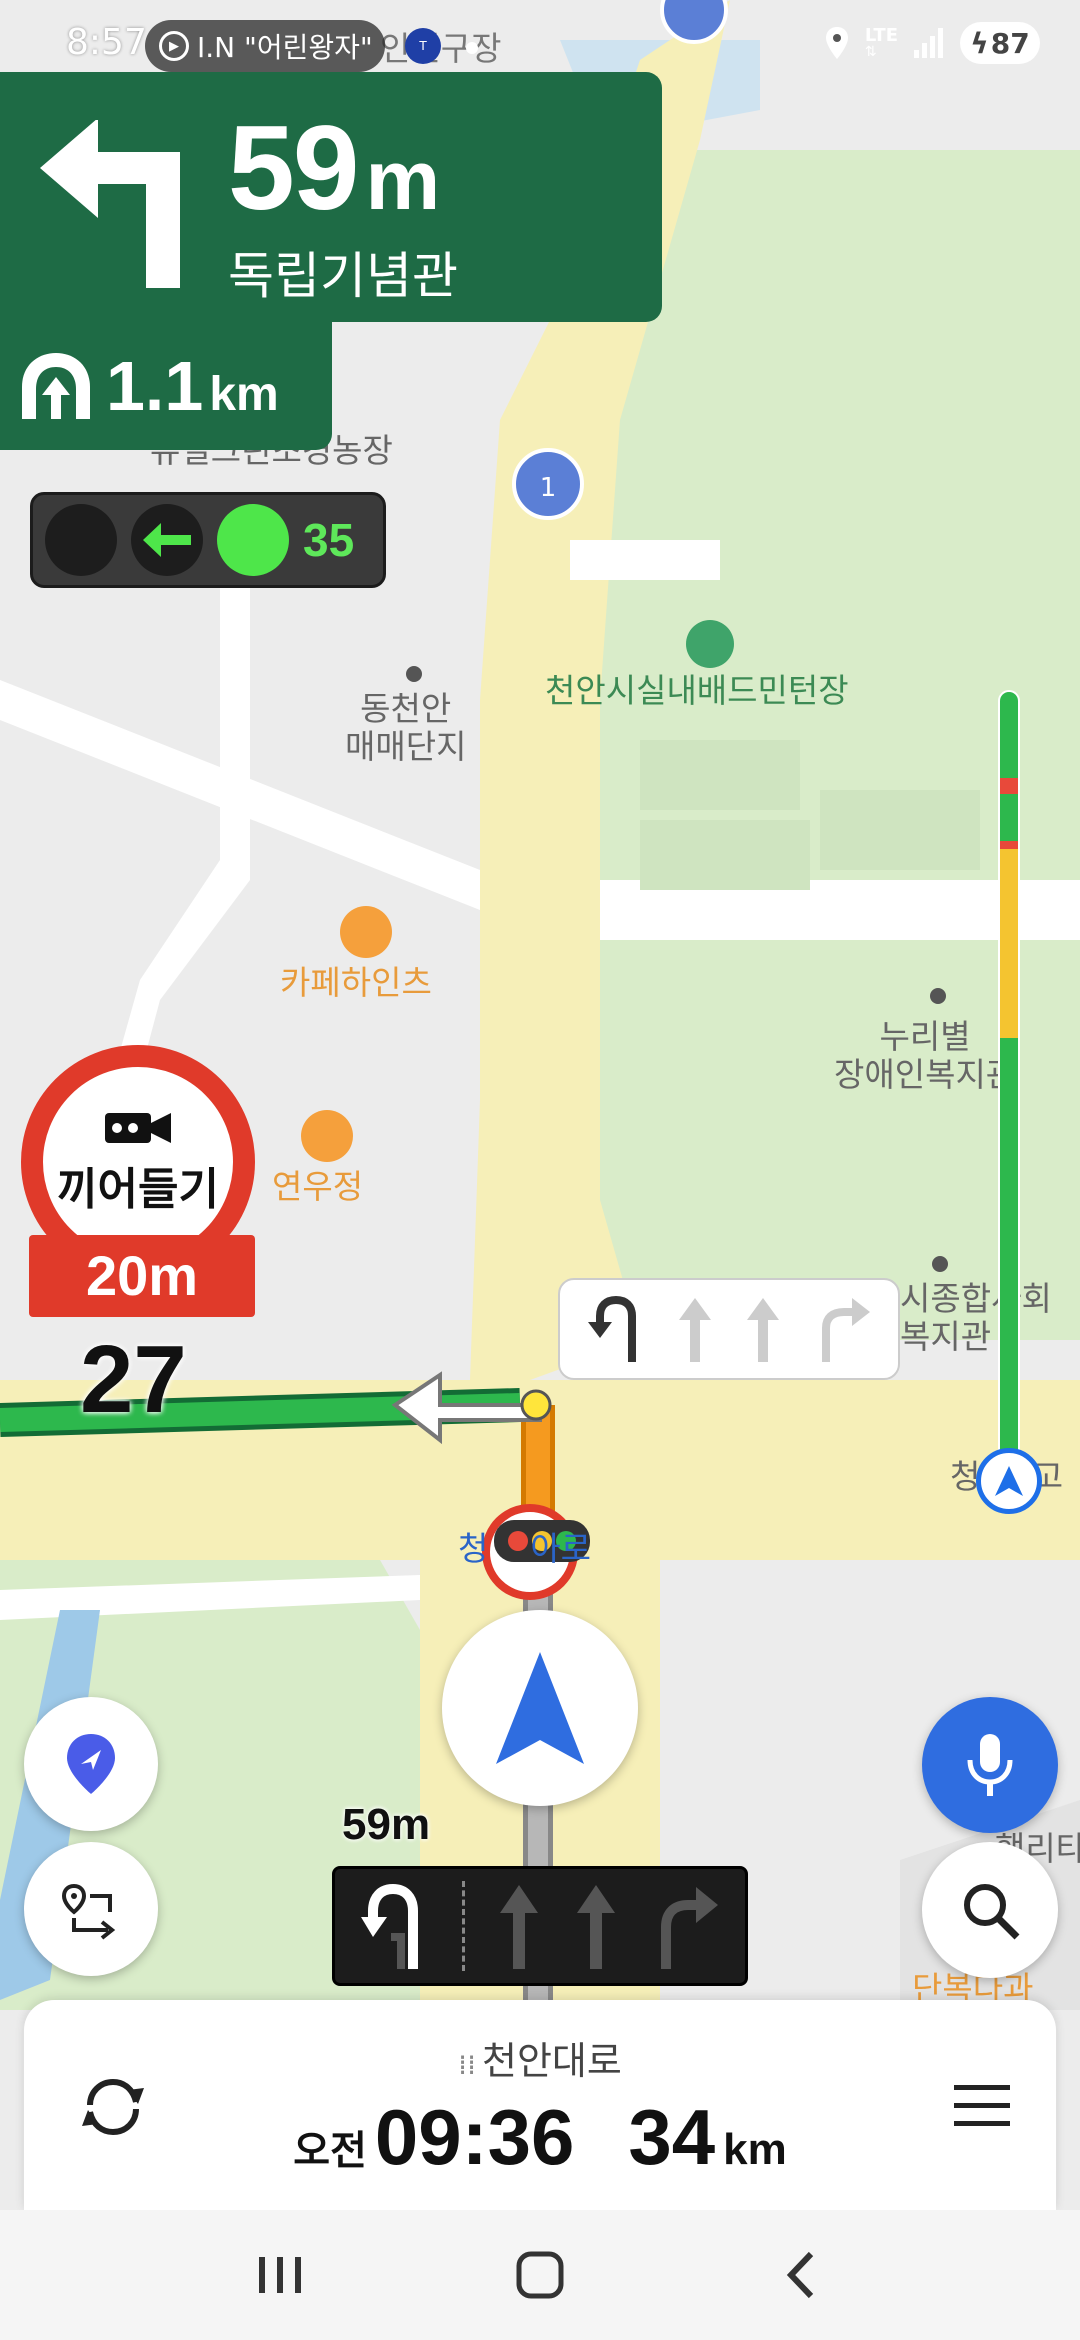 This screenshot has width=1080, height=2340. Describe the element at coordinates (343, 276) in the screenshot. I see `turn-destination: 독립기념관` at that location.